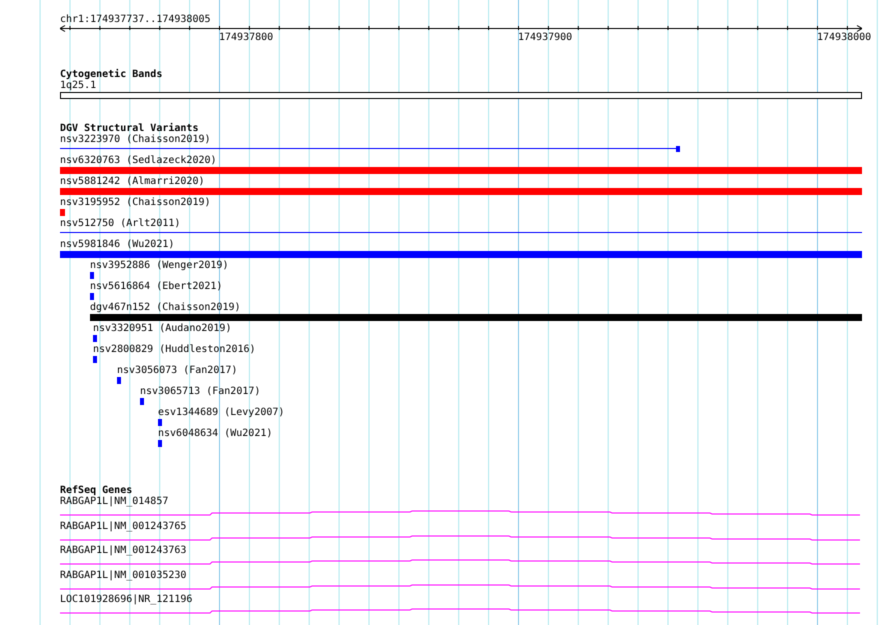 The width and height of the screenshot is (890, 625). I want to click on variant-label: nsv3195952 (Chaisson2019), so click(135, 202).